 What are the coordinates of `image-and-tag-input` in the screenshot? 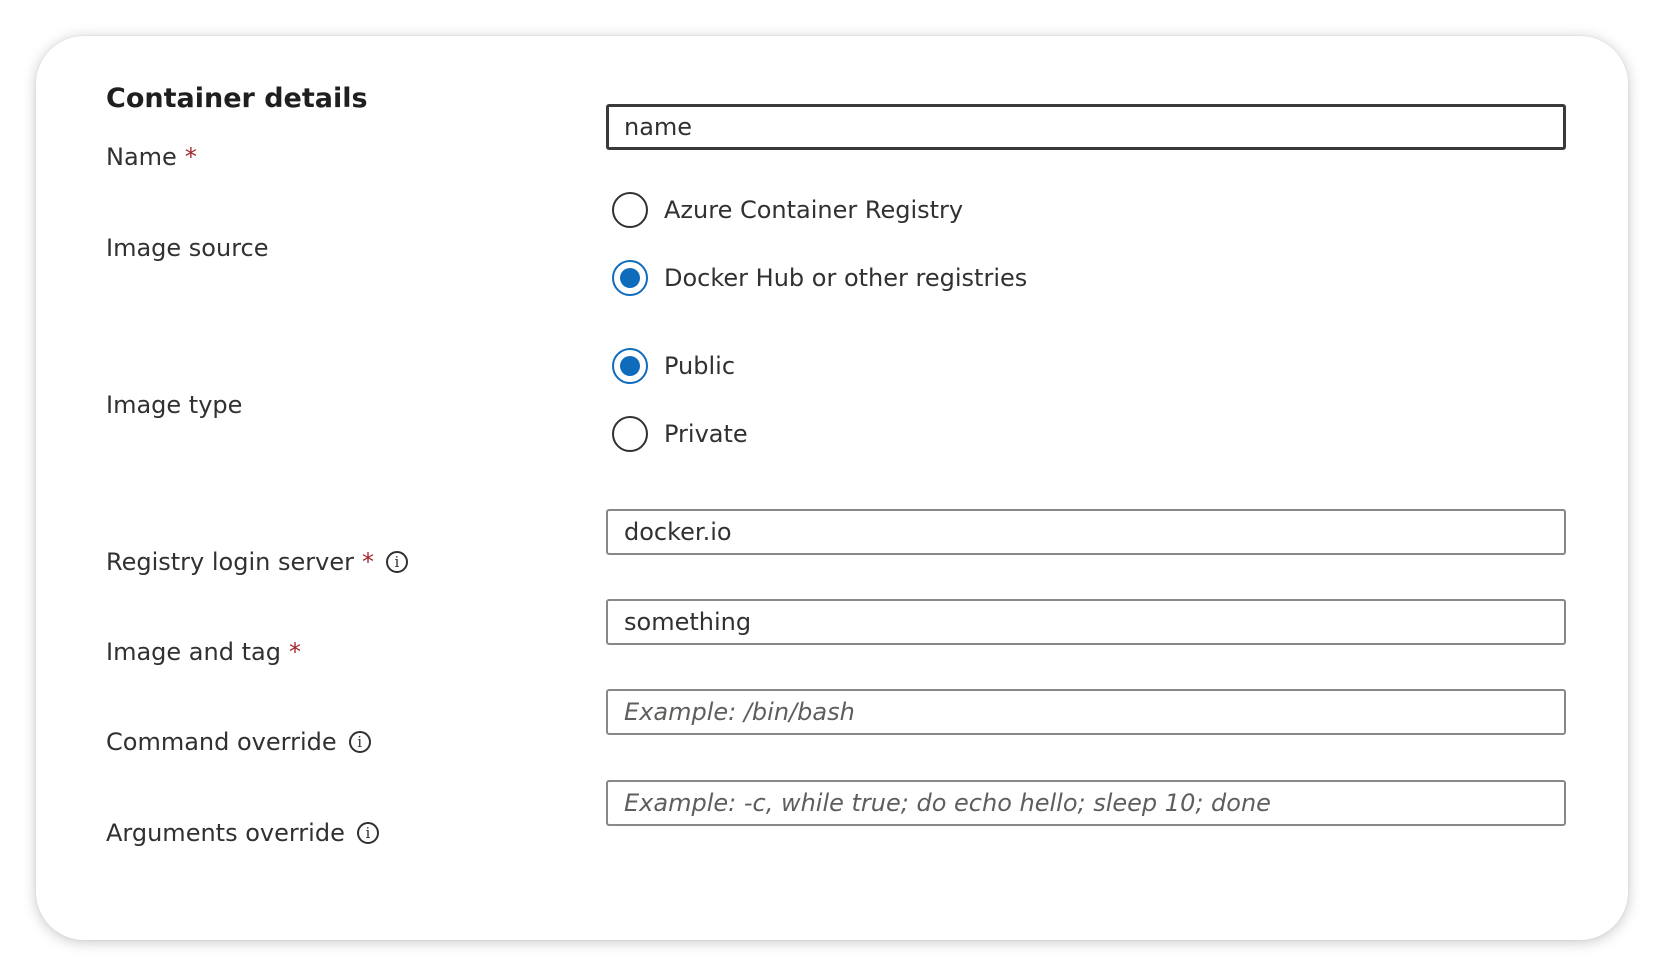 It's located at (1086, 622).